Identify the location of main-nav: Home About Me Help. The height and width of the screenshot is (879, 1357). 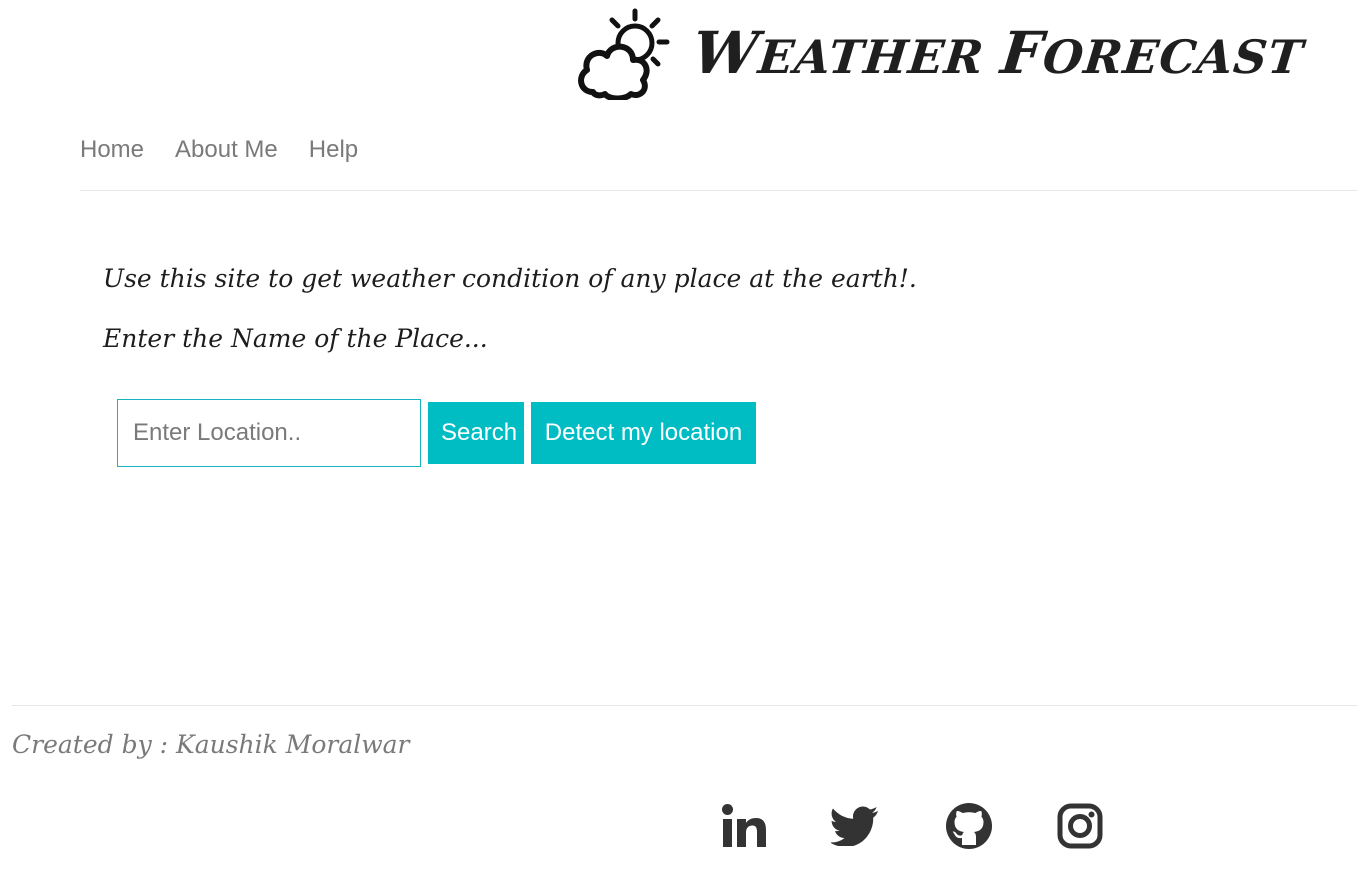
(219, 150).